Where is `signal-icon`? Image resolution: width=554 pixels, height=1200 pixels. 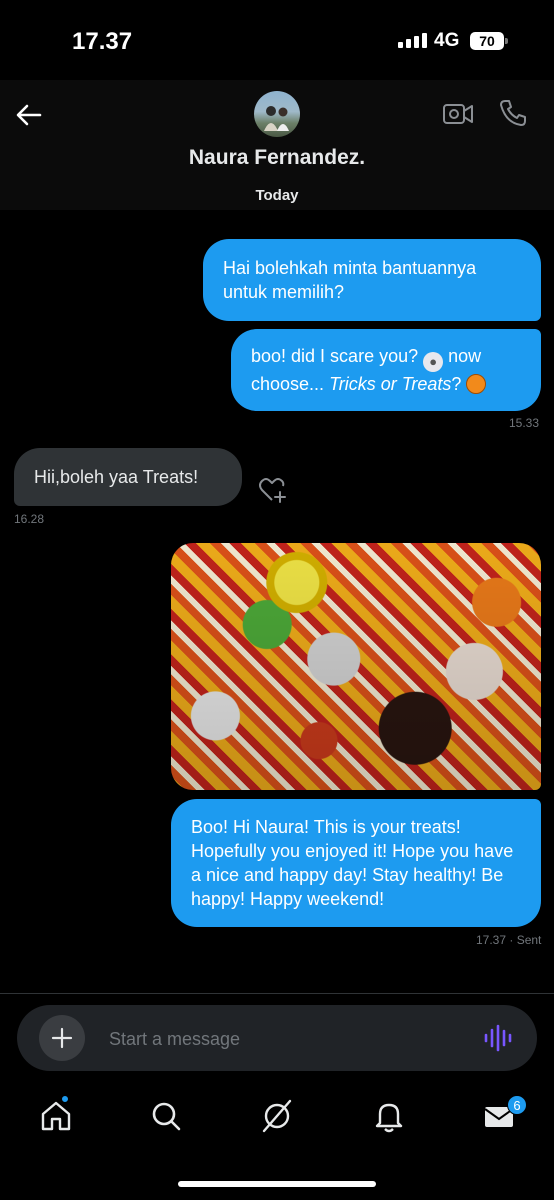
signal-icon is located at coordinates (412, 40).